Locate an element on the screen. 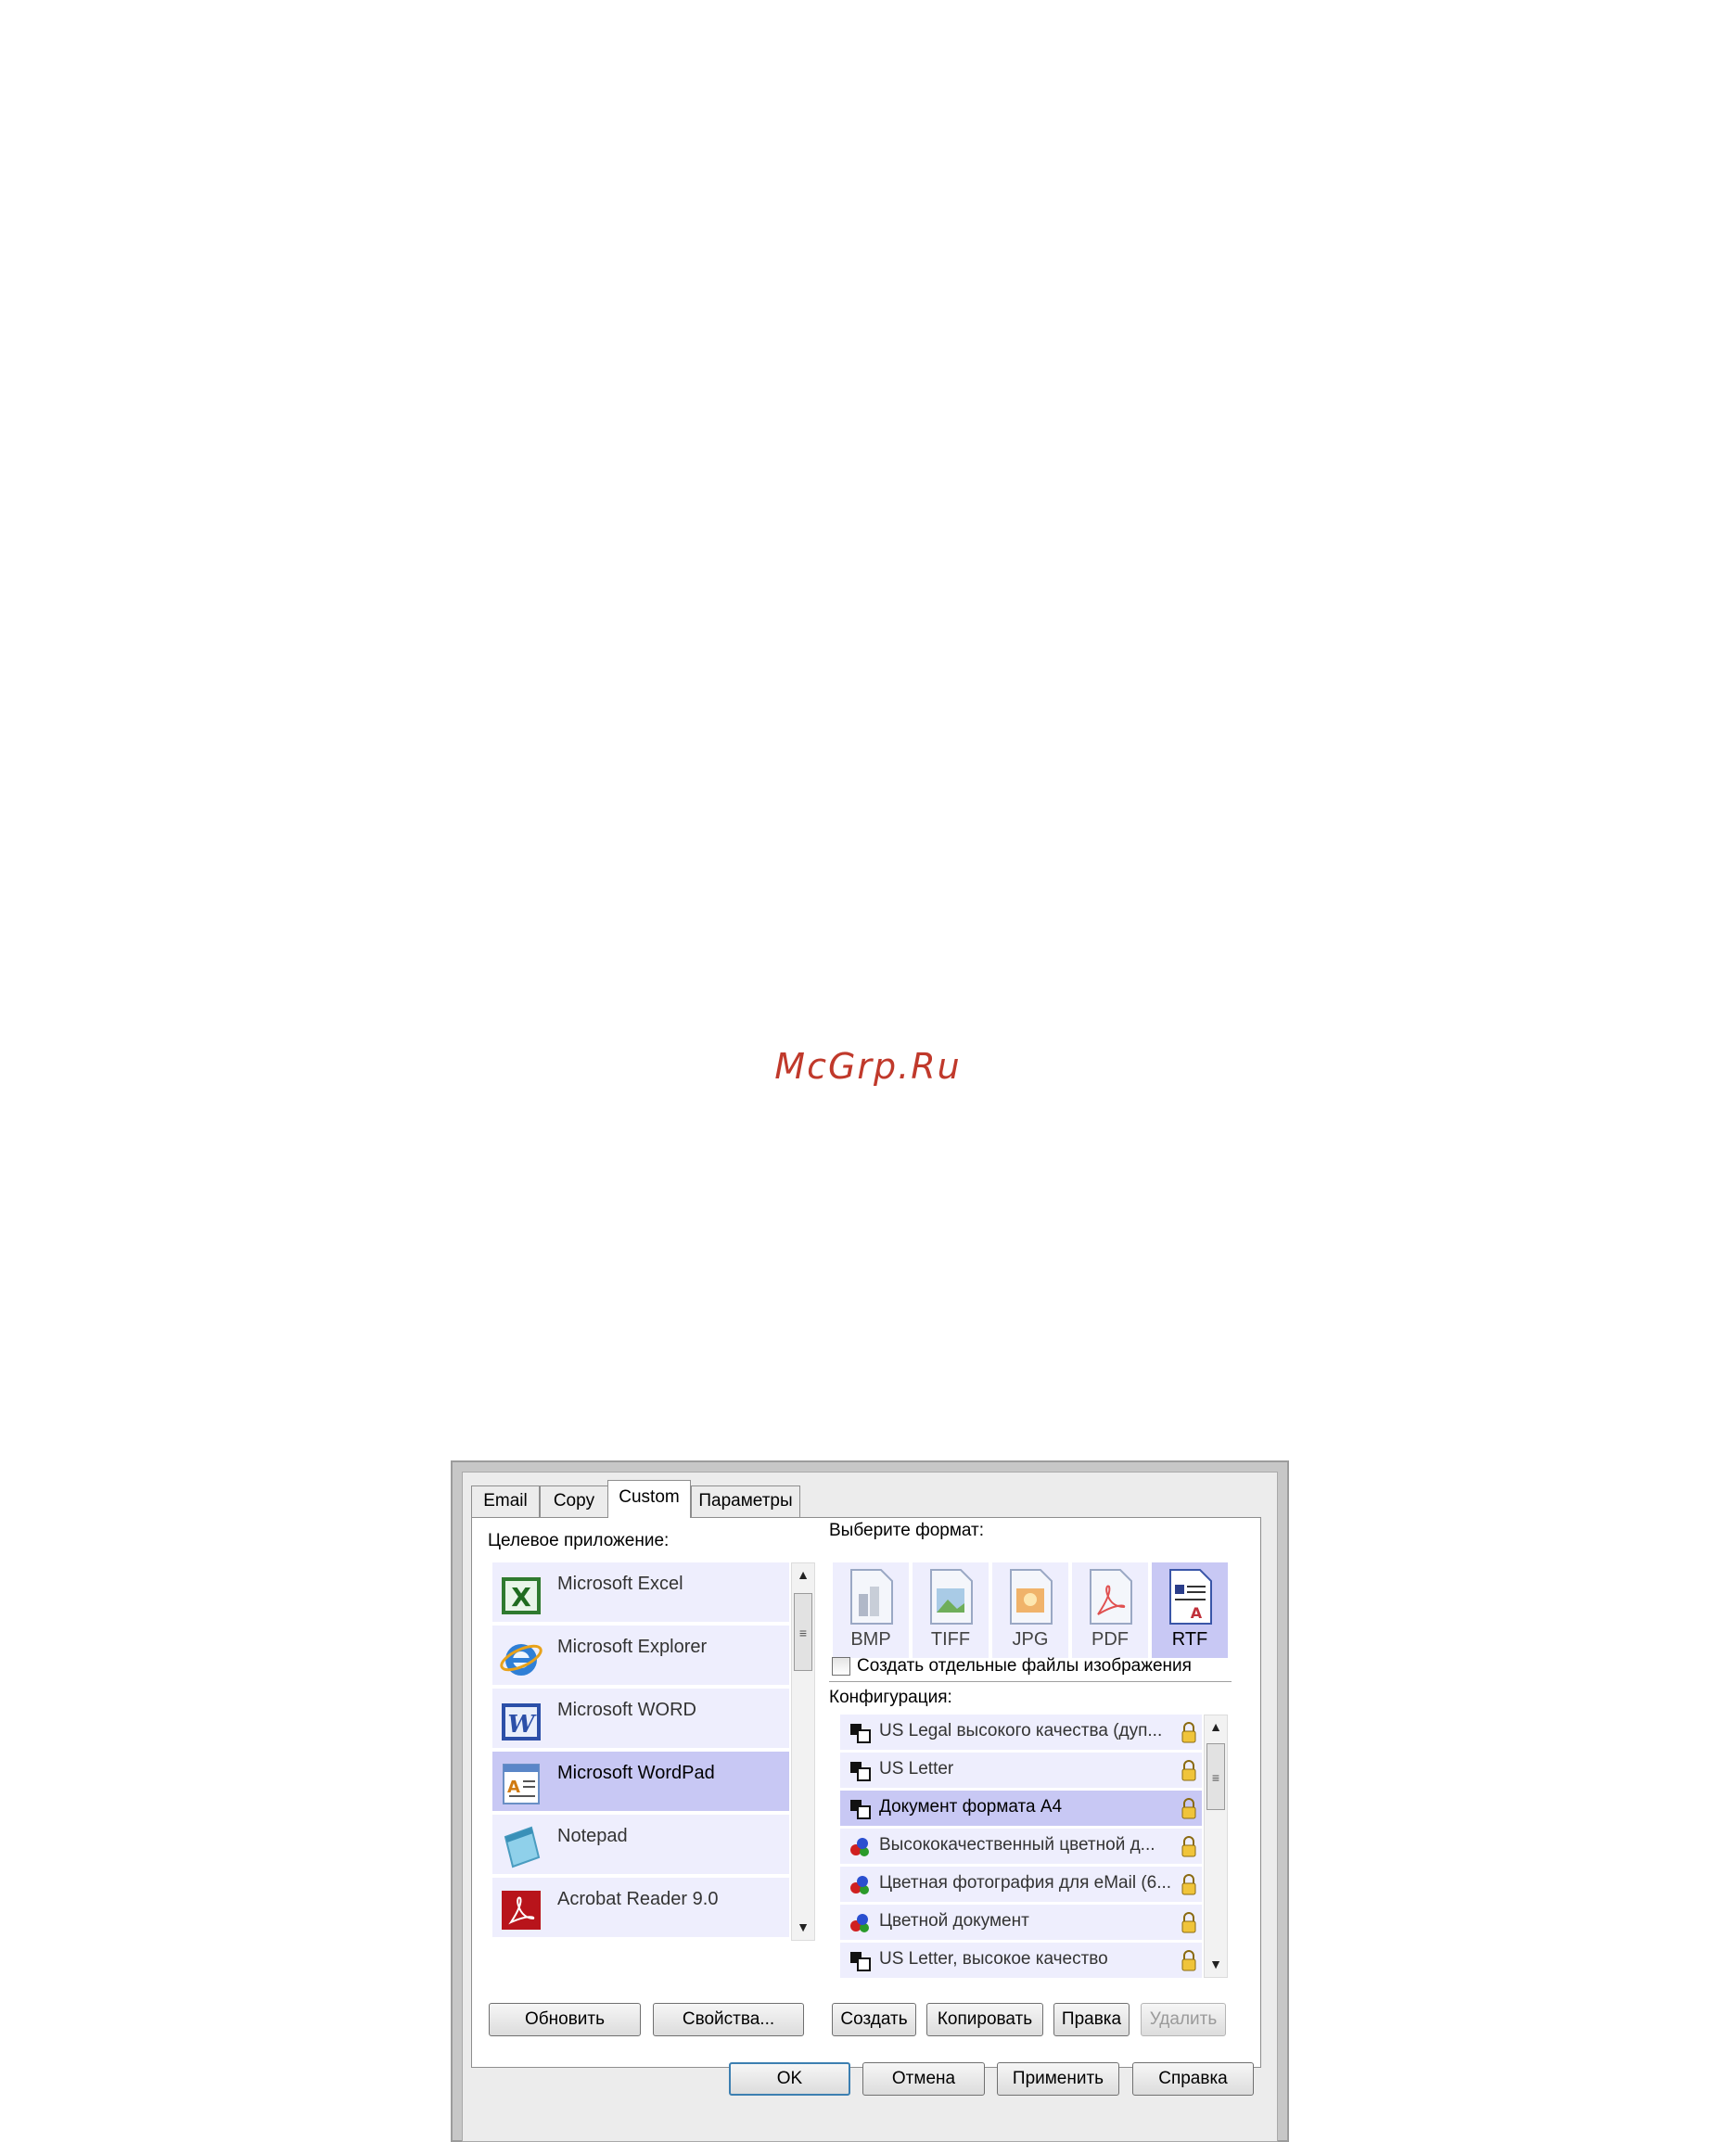 This screenshot has width=1736, height=2142. cancel-button: Отмена is located at coordinates (923, 2079).